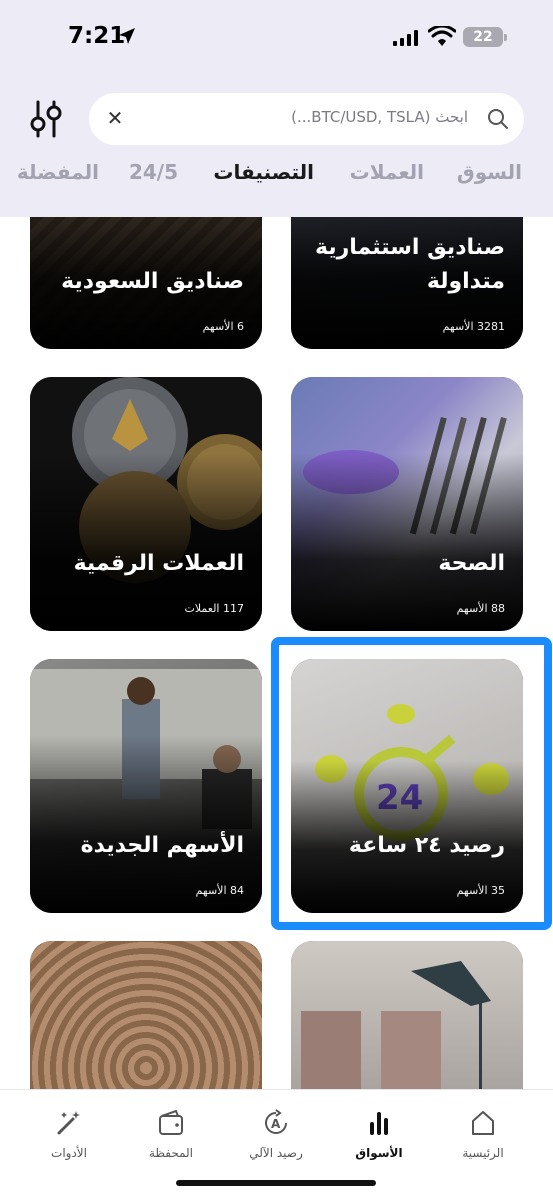 The image size is (553, 1200). What do you see at coordinates (214, 608) in the screenshot?
I see `card-count: 117 العملات` at bounding box center [214, 608].